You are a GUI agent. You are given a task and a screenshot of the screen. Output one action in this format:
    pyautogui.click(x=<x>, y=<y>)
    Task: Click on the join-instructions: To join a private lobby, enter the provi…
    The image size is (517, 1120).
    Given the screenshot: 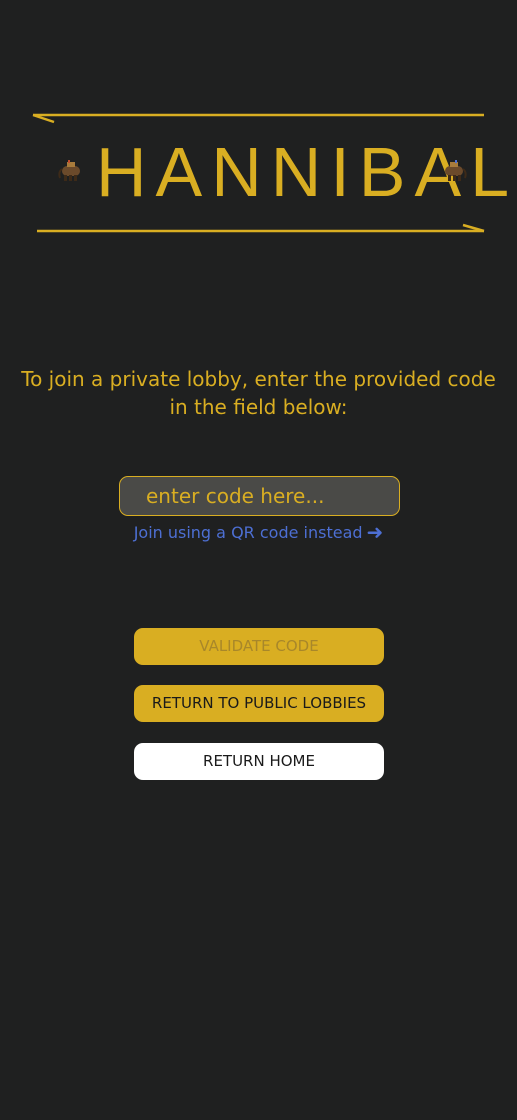 What is the action you would take?
    pyautogui.click(x=258, y=393)
    